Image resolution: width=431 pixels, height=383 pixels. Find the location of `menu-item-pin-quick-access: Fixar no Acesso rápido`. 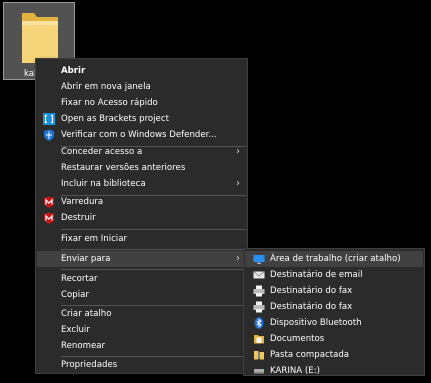

menu-item-pin-quick-access: Fixar no Acesso rápido is located at coordinates (141, 103).